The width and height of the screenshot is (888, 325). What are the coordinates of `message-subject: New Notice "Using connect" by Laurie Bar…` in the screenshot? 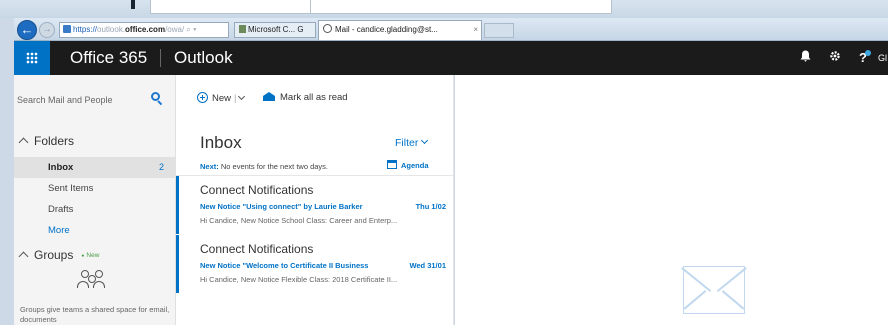 It's located at (281, 206).